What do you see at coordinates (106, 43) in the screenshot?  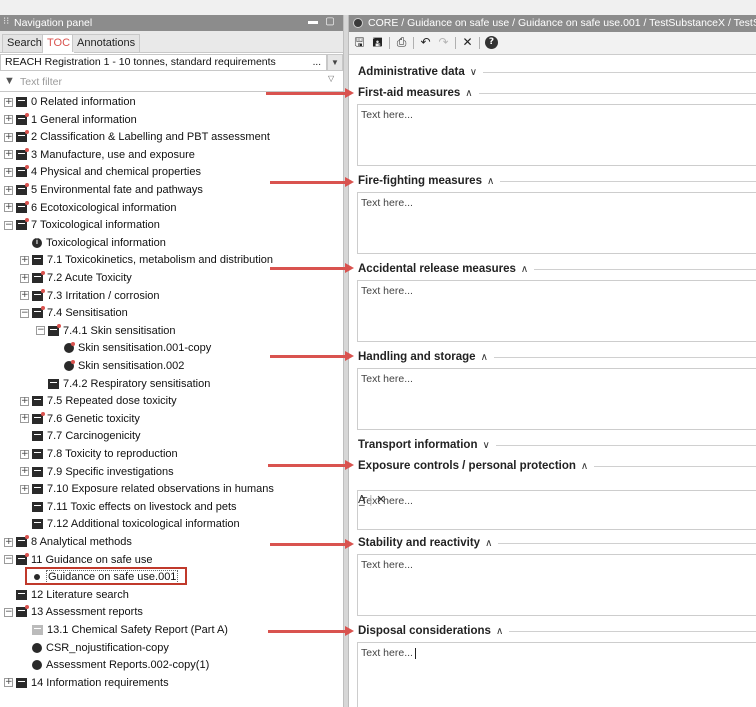 I see `tab-annotations: Annotations` at bounding box center [106, 43].